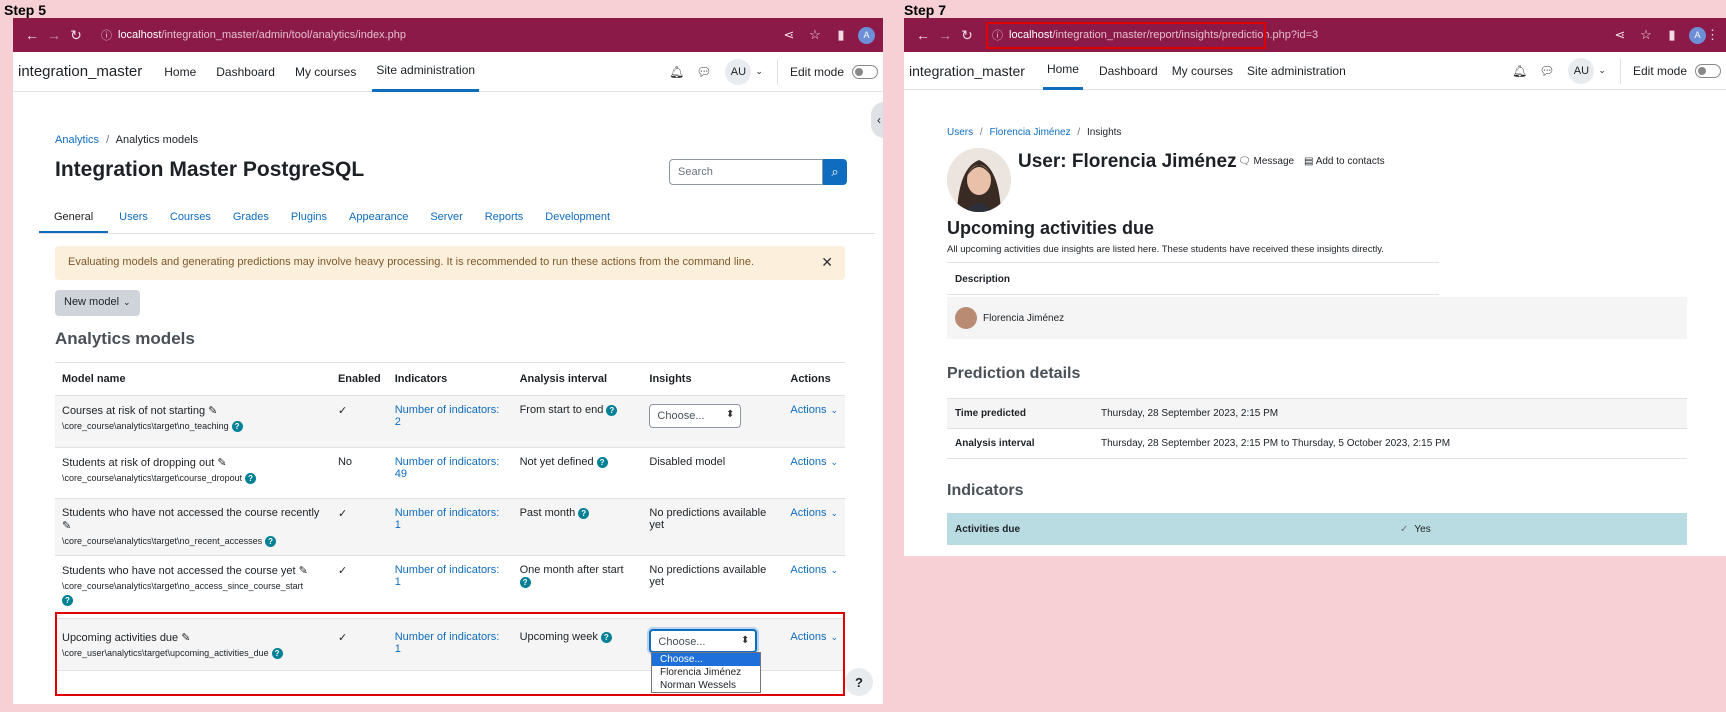 The width and height of the screenshot is (1726, 712). I want to click on help-button: ?, so click(859, 682).